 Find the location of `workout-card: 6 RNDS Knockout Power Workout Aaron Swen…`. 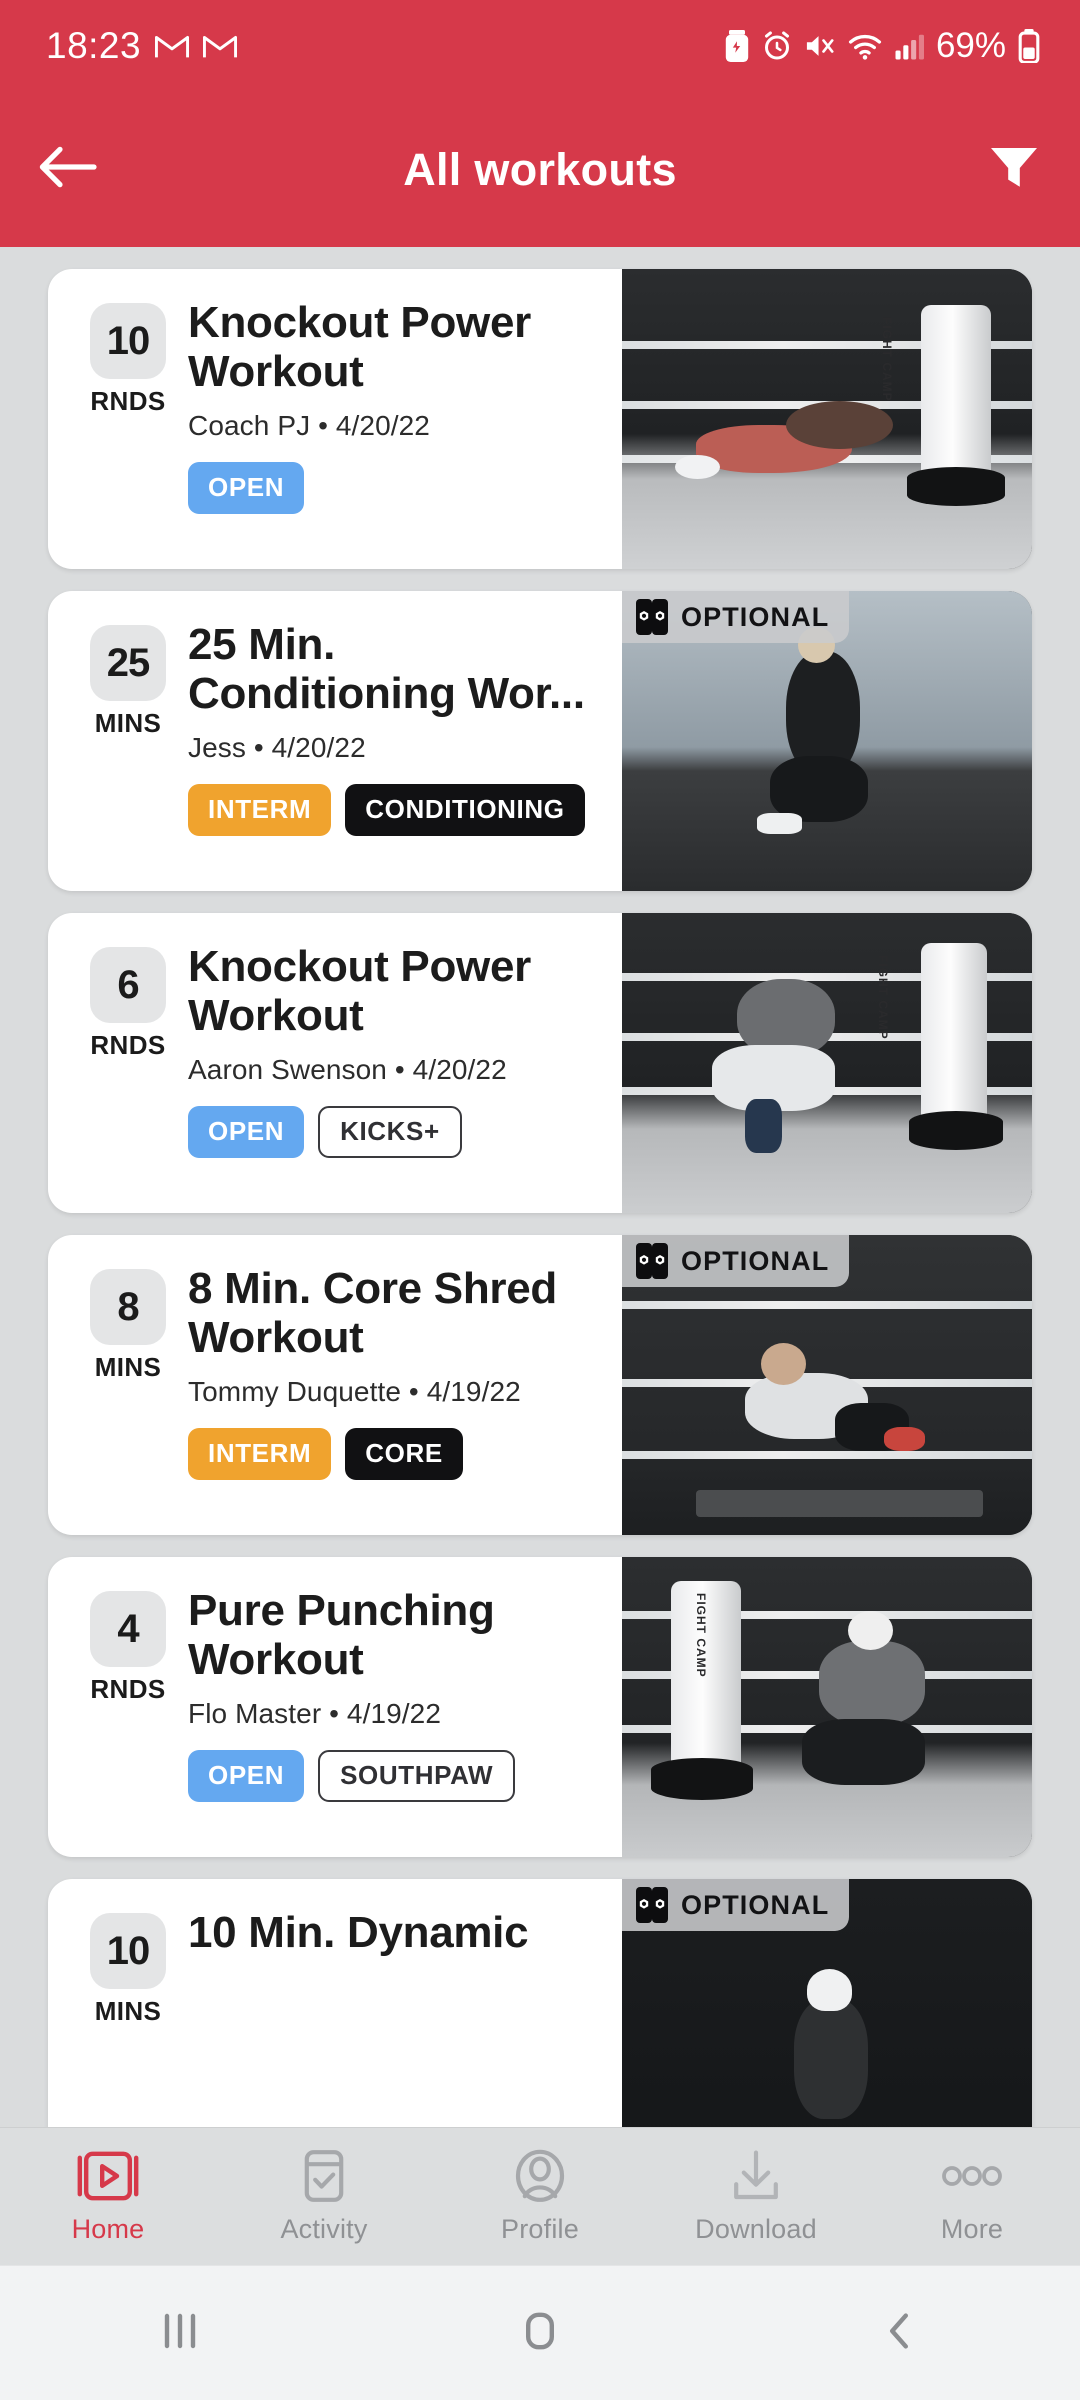

workout-card: 6 RNDS Knockout Power Workout Aaron Swen… is located at coordinates (540, 1063).